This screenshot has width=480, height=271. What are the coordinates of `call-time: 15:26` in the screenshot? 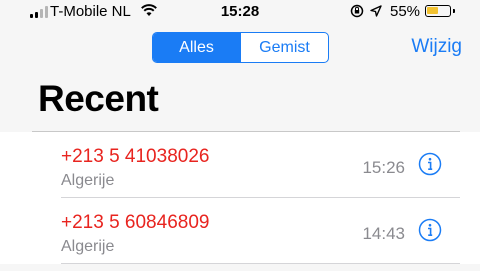 It's located at (383, 167).